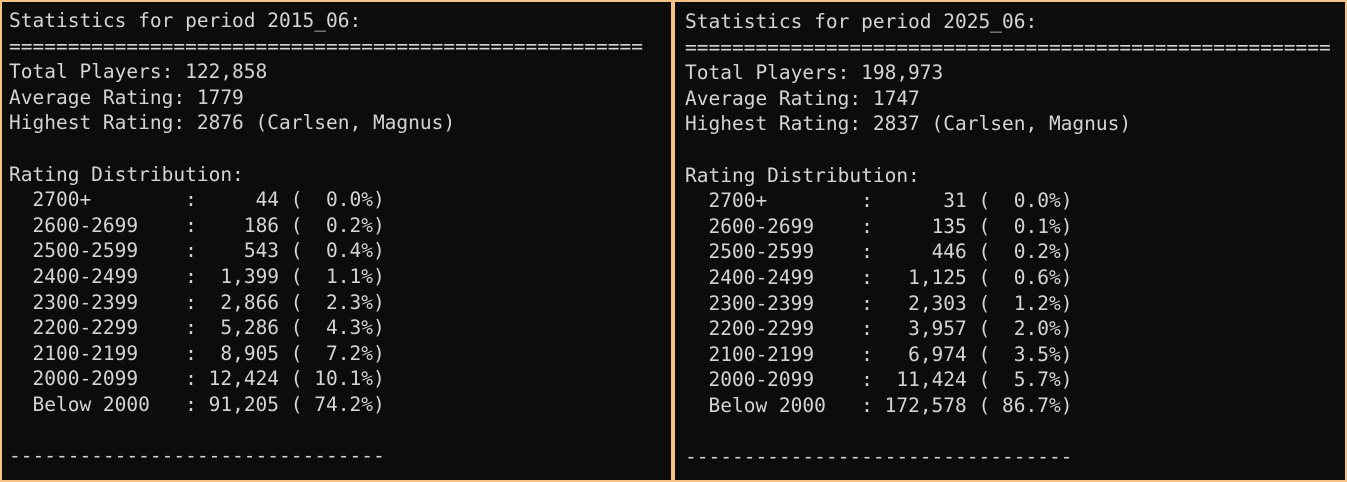 The width and height of the screenshot is (1347, 482). Describe the element at coordinates (1031, 380) in the screenshot. I see `row-percent: 5.7` at that location.